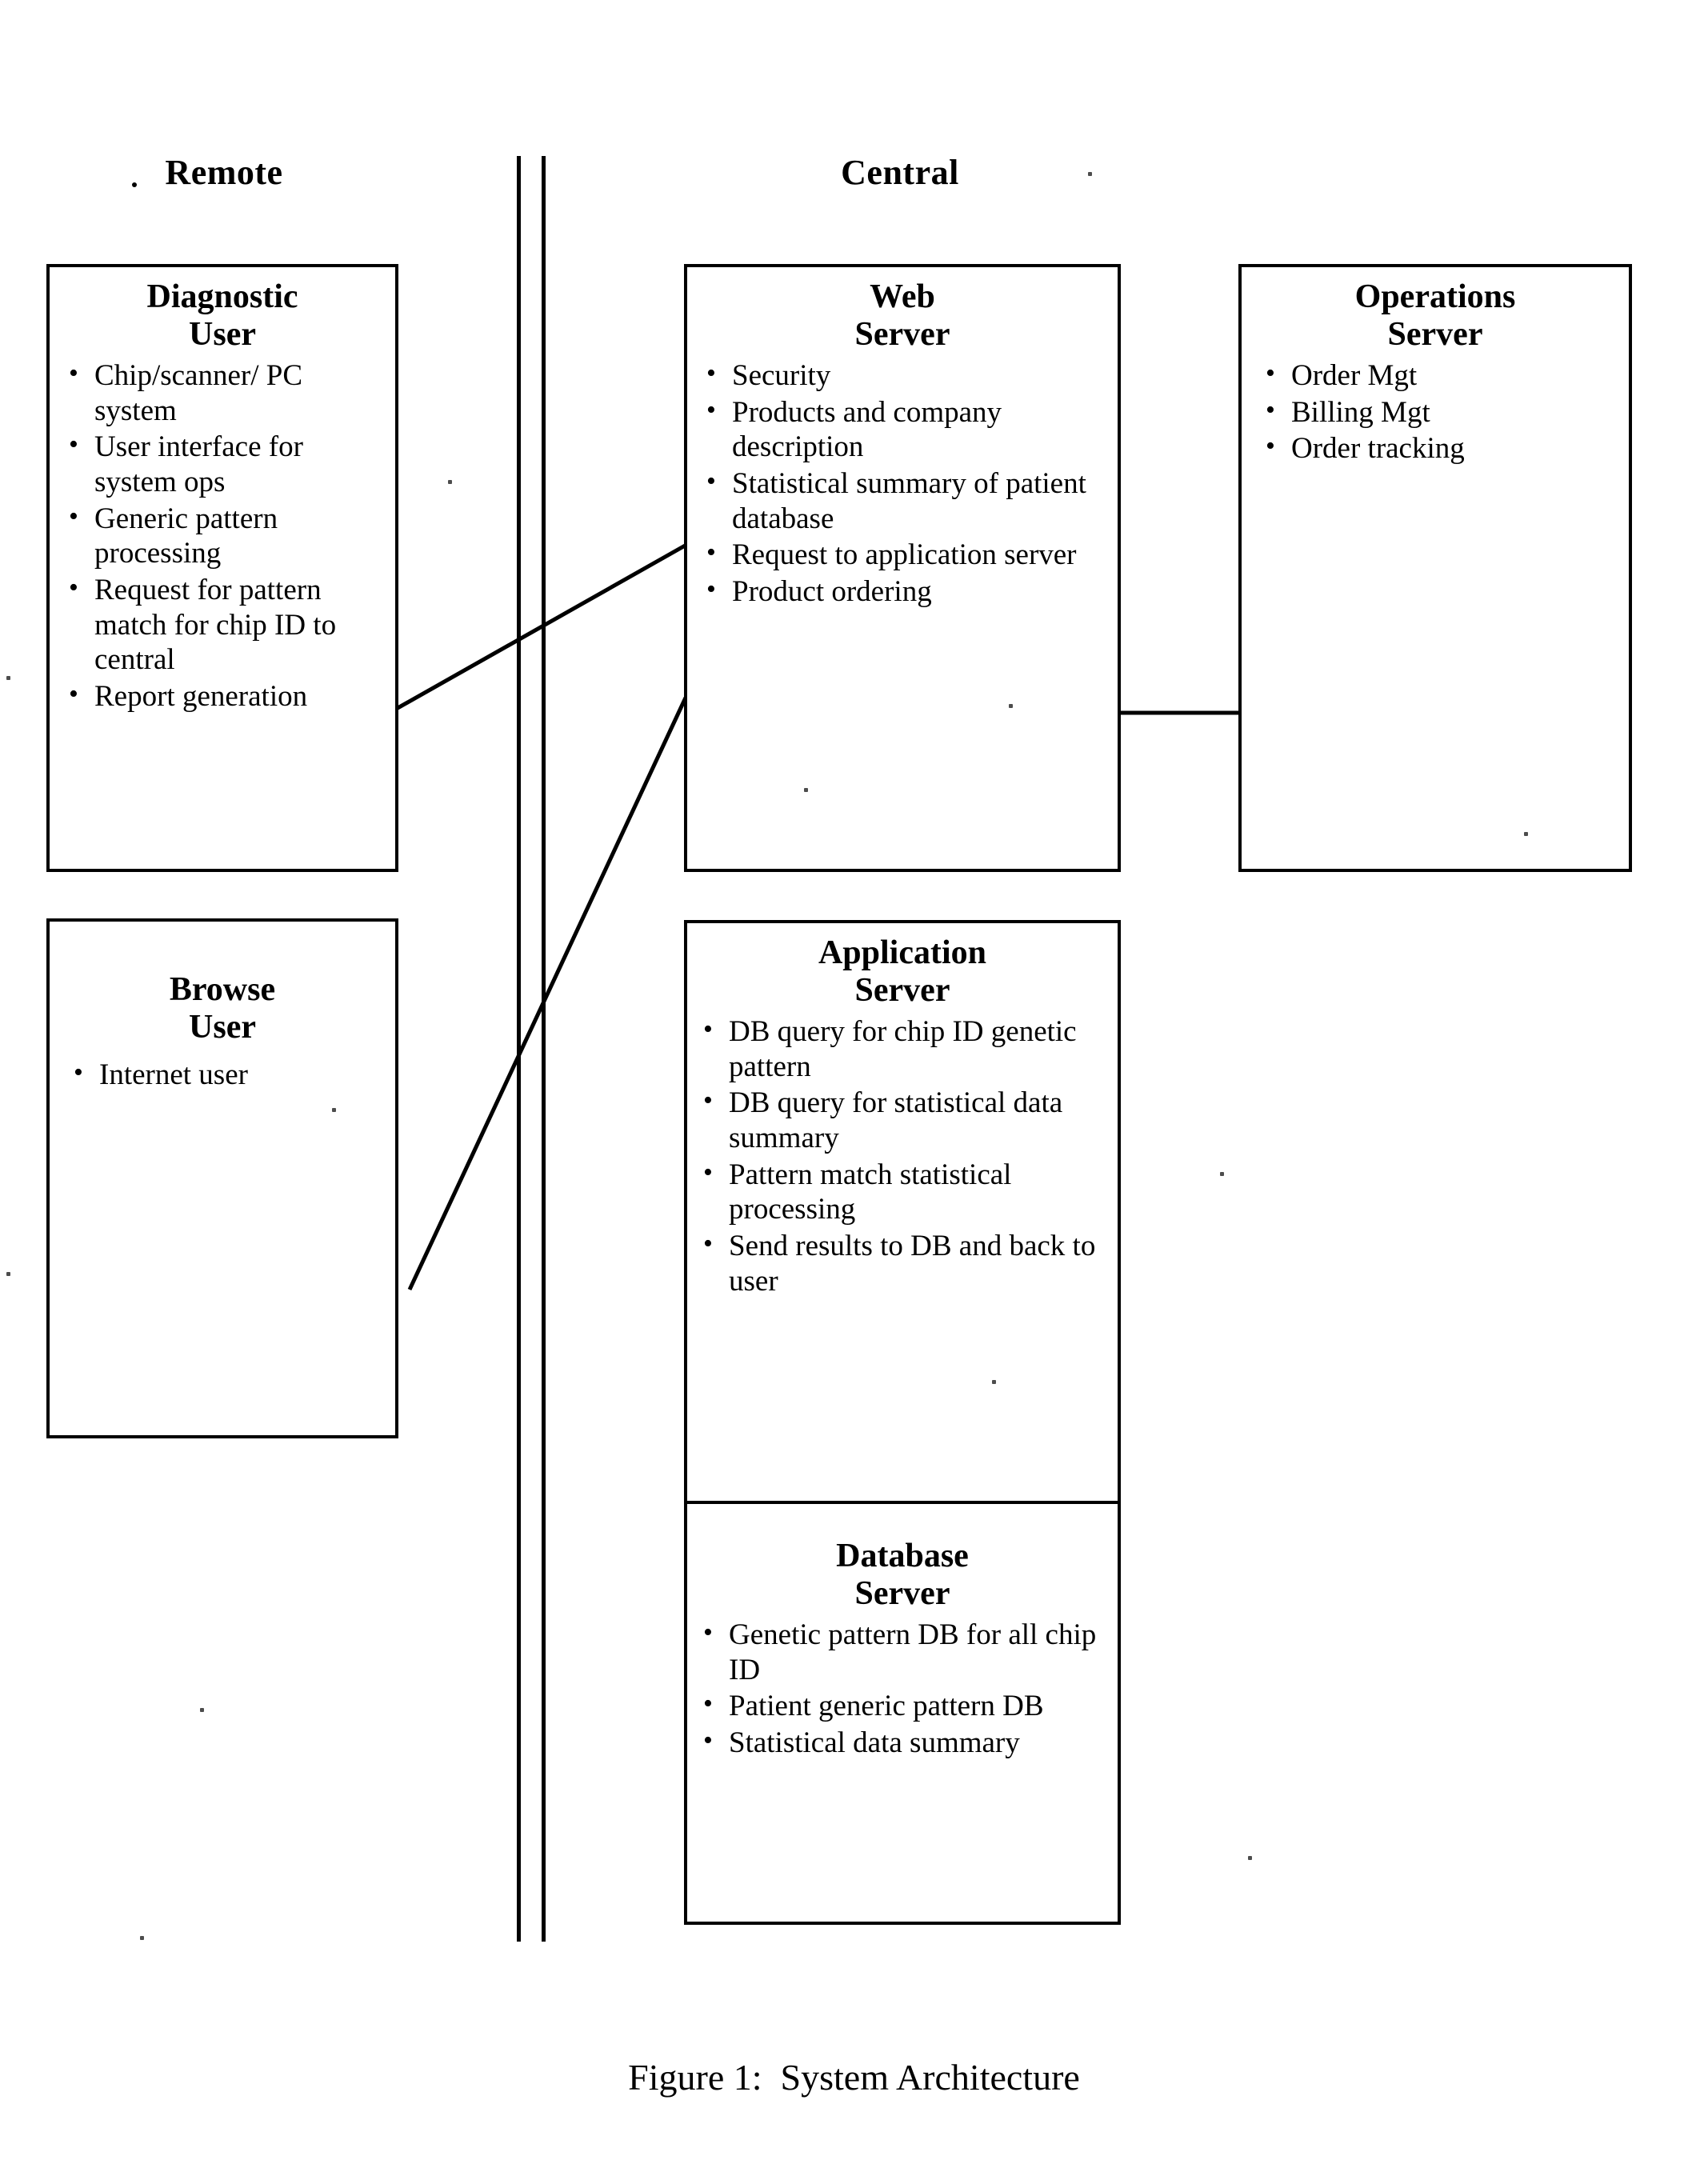 The height and width of the screenshot is (2172, 1708). Describe the element at coordinates (906, 1705) in the screenshot. I see `list-item: Patient generic pattern DB` at that location.